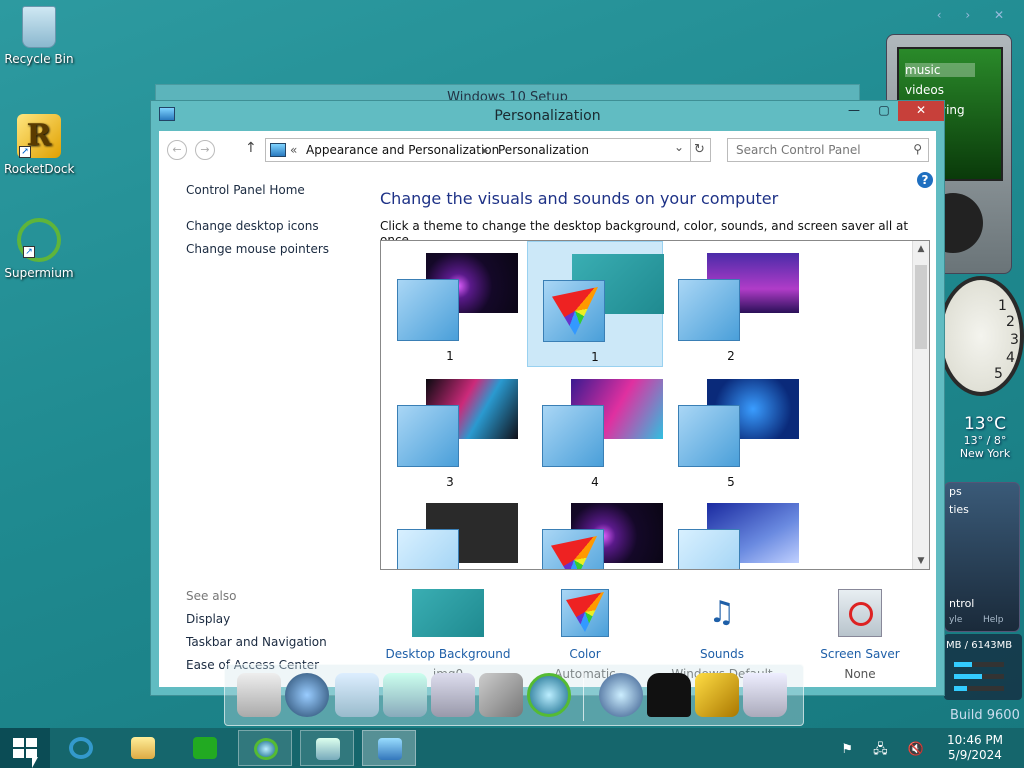 The width and height of the screenshot is (1024, 768). What do you see at coordinates (940, 70) in the screenshot?
I see `media-menu-item: music` at bounding box center [940, 70].